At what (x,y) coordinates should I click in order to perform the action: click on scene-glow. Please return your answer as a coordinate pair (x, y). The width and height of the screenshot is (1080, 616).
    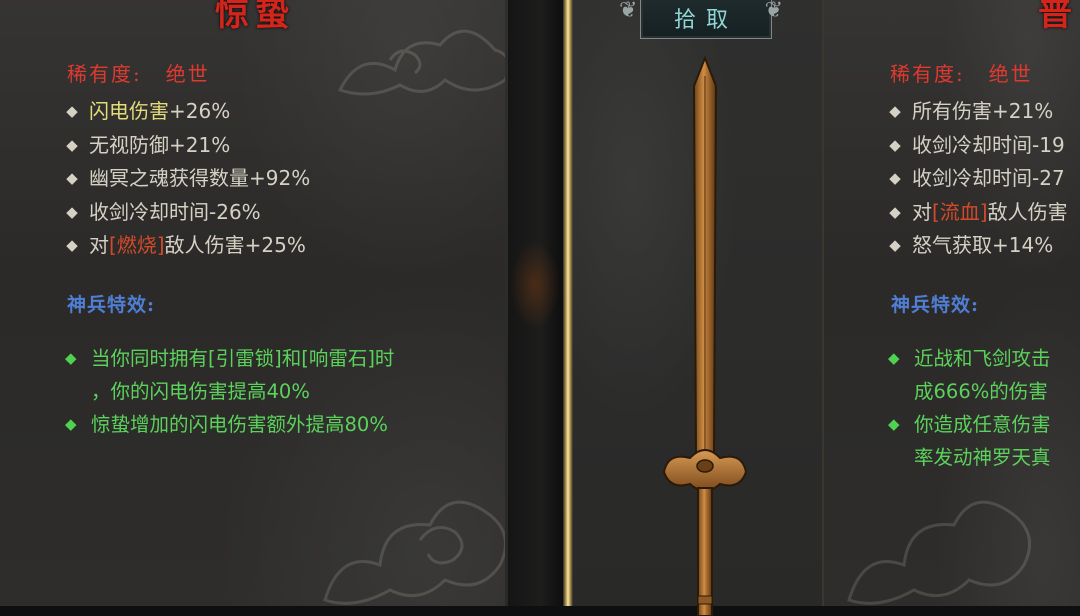
    Looking at the image, I should click on (535, 285).